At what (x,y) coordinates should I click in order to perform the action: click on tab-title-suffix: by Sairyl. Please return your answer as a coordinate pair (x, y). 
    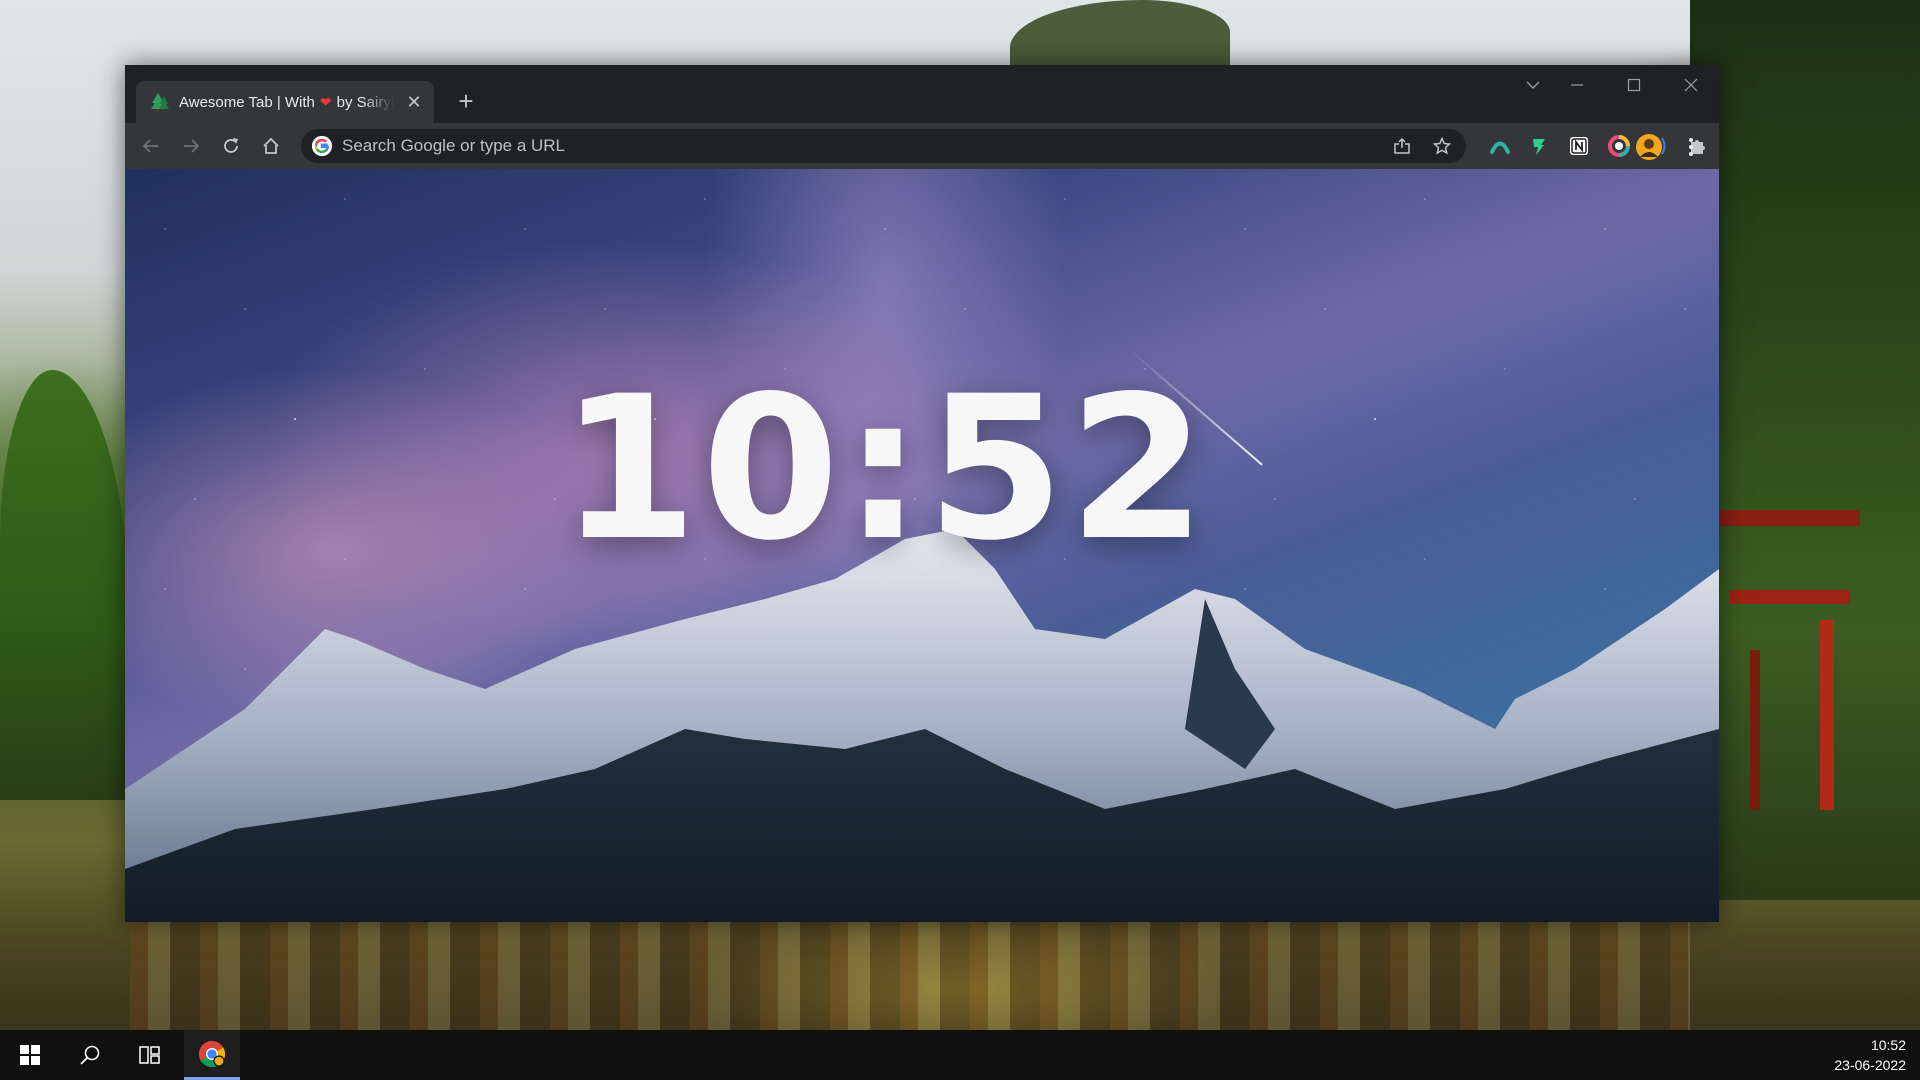
    Looking at the image, I should click on (365, 102).